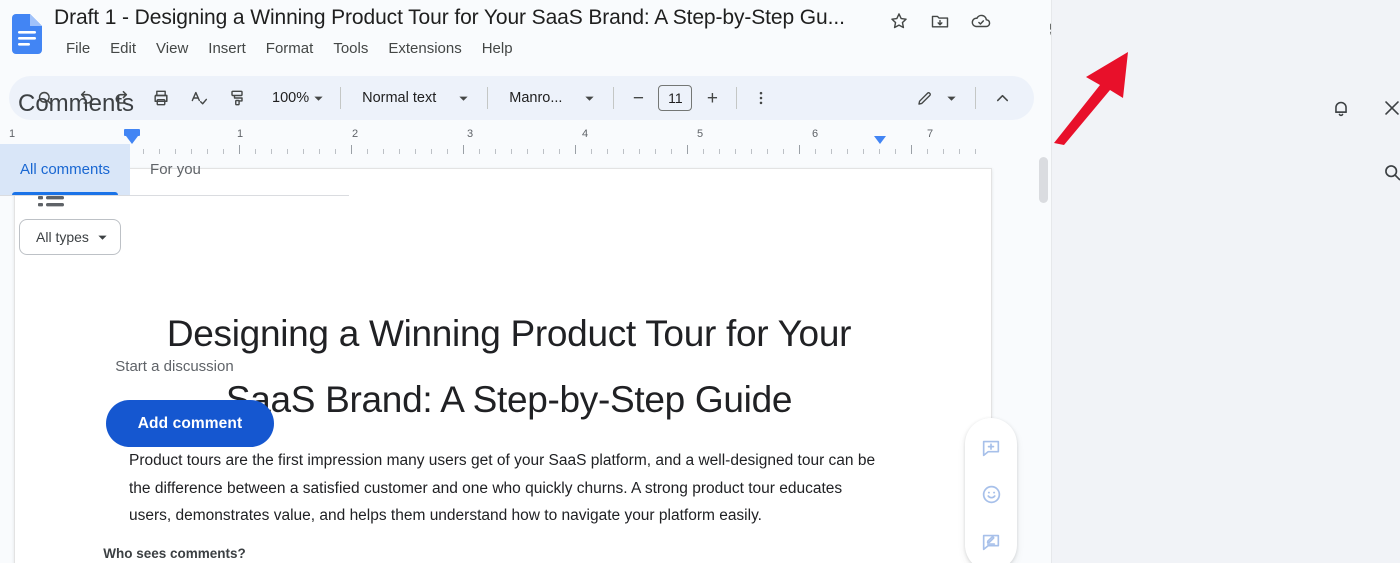  What do you see at coordinates (355, 134) in the screenshot?
I see `ruler-number: 2` at bounding box center [355, 134].